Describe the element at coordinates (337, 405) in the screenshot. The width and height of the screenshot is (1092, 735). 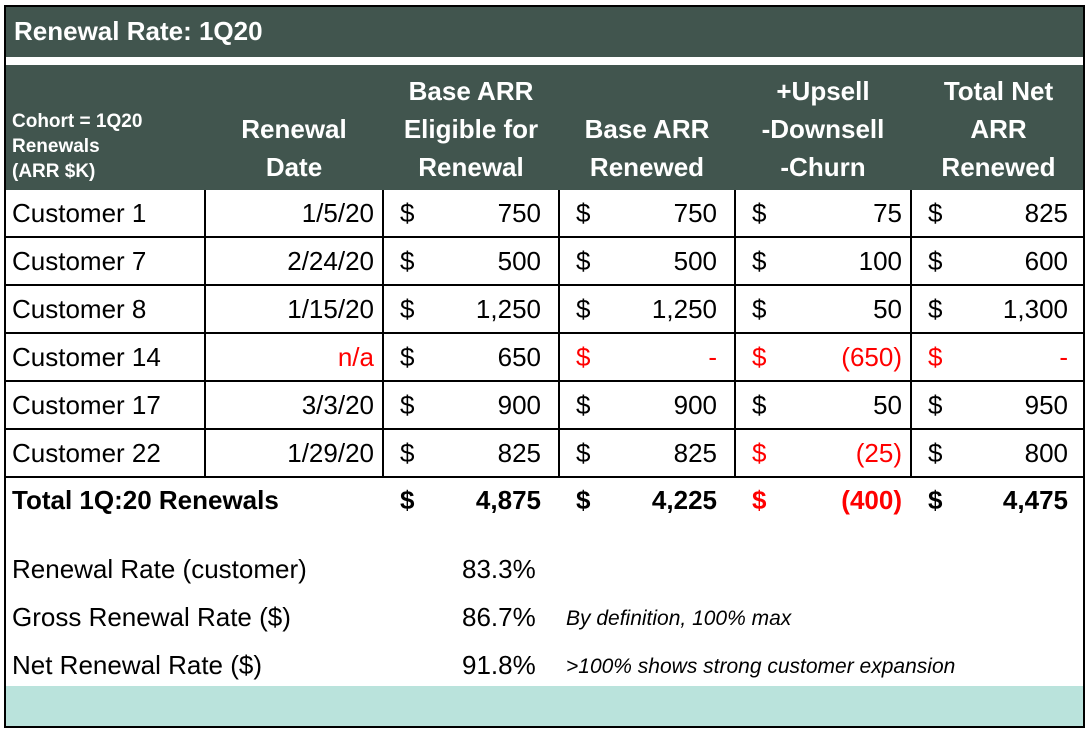
I see `renewal-date: 3/3/20` at that location.